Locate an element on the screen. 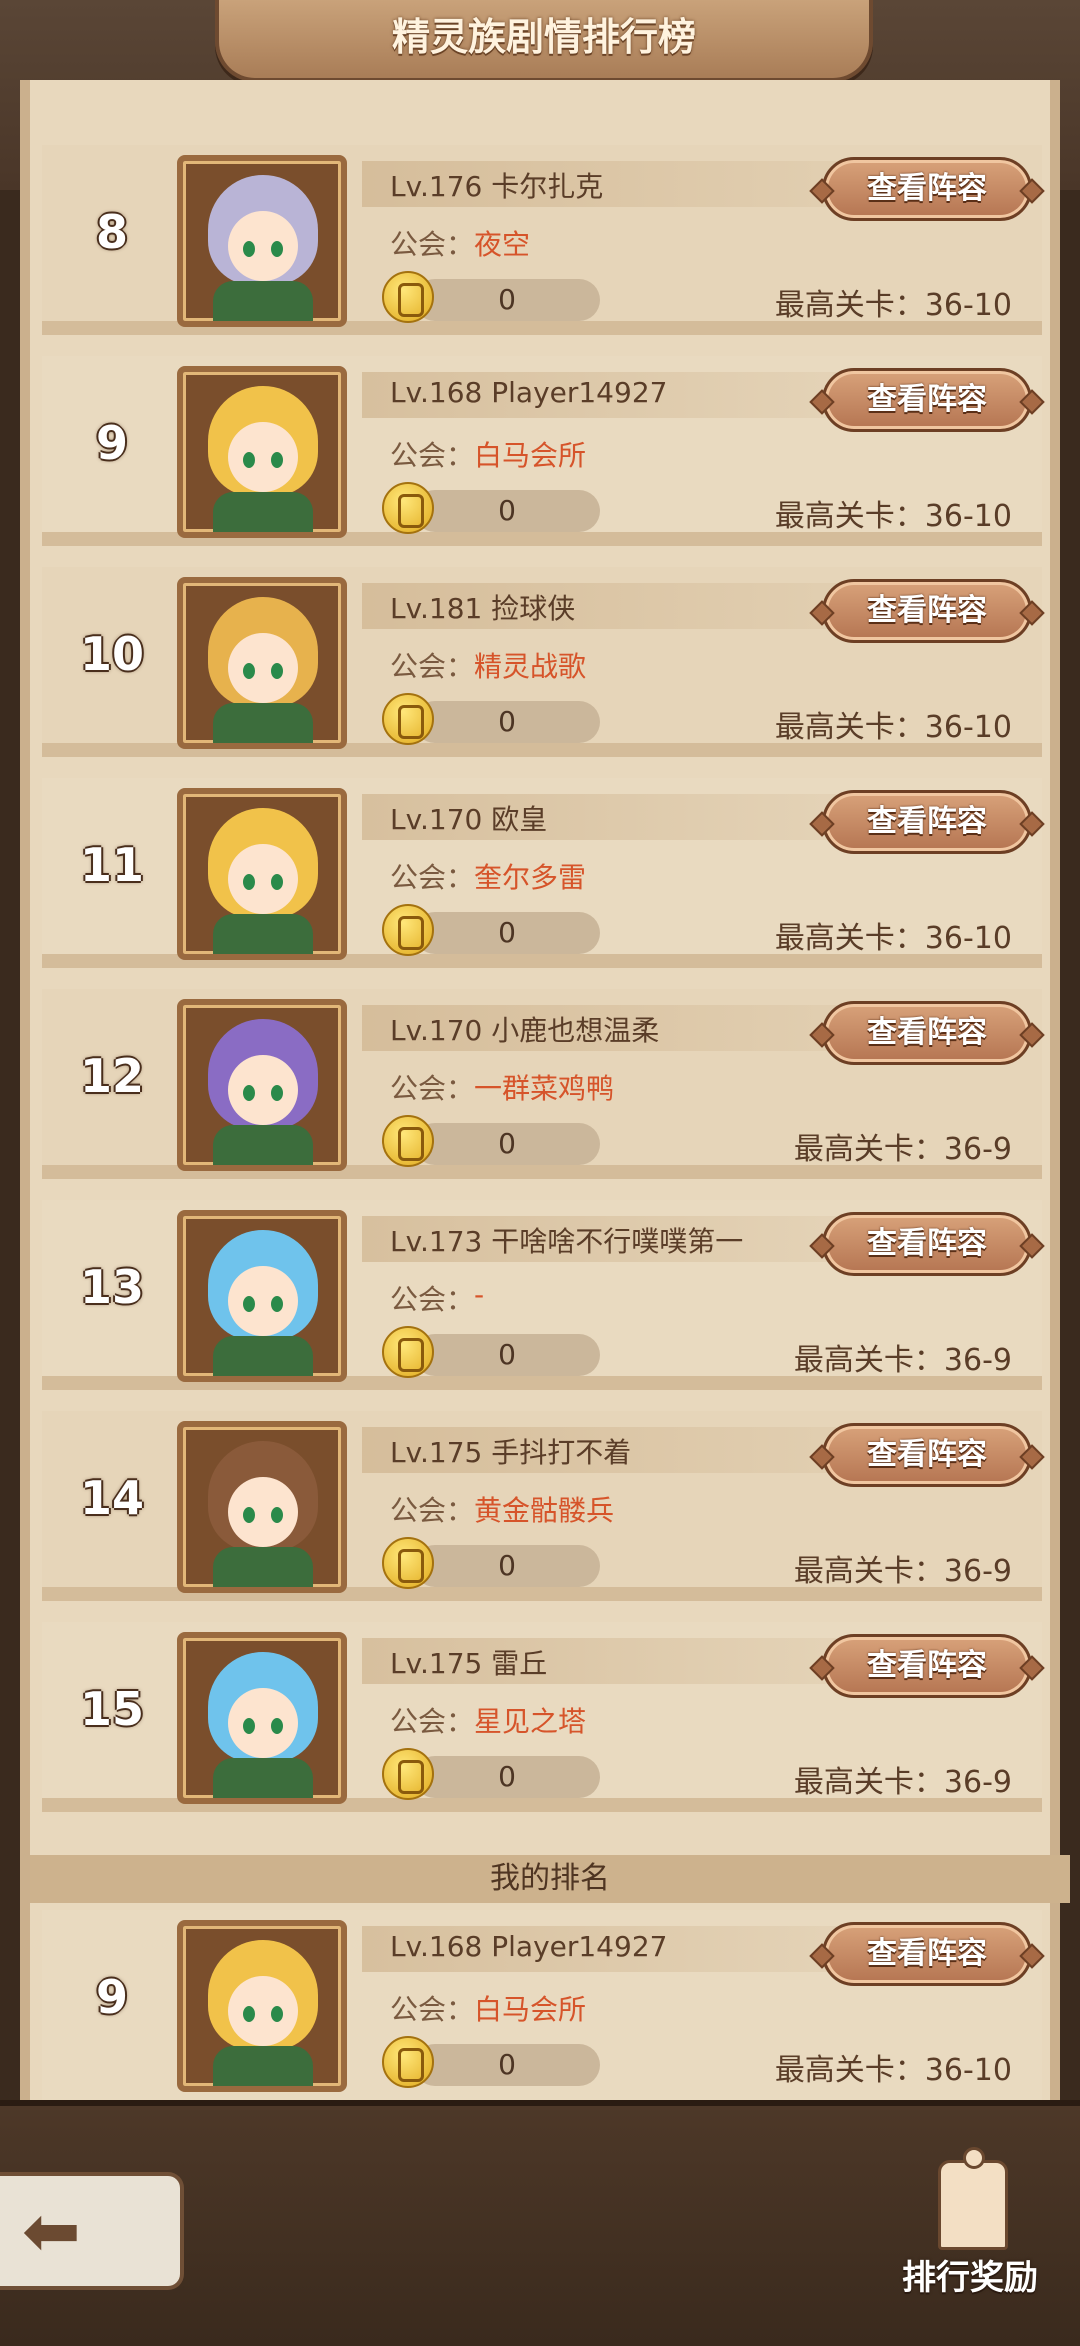  player-name: Lv.175 手抖打不着 is located at coordinates (511, 1452).